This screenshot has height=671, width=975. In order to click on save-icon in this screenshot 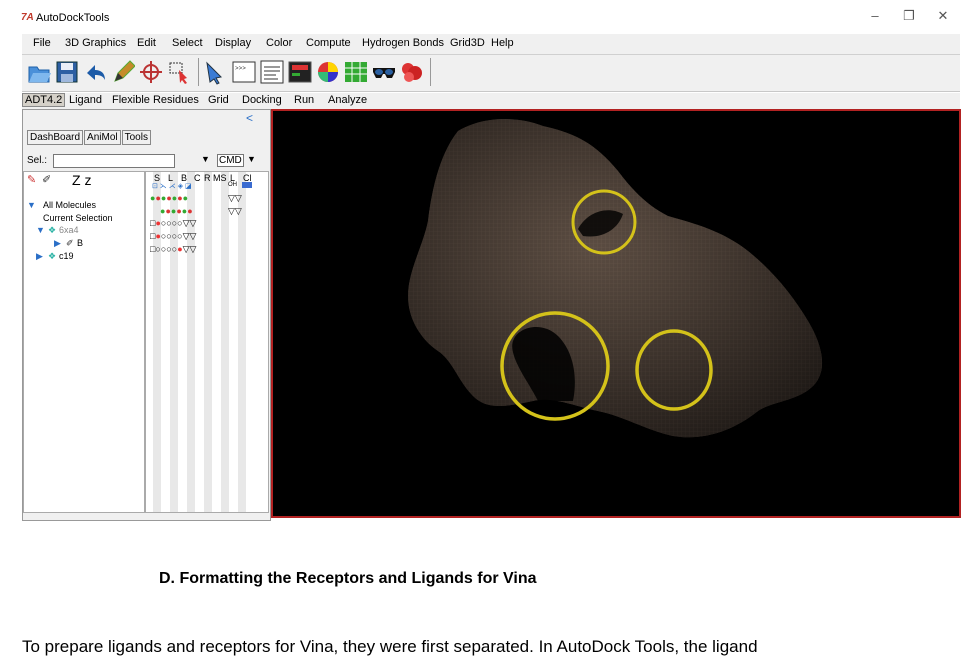, I will do `click(67, 72)`.